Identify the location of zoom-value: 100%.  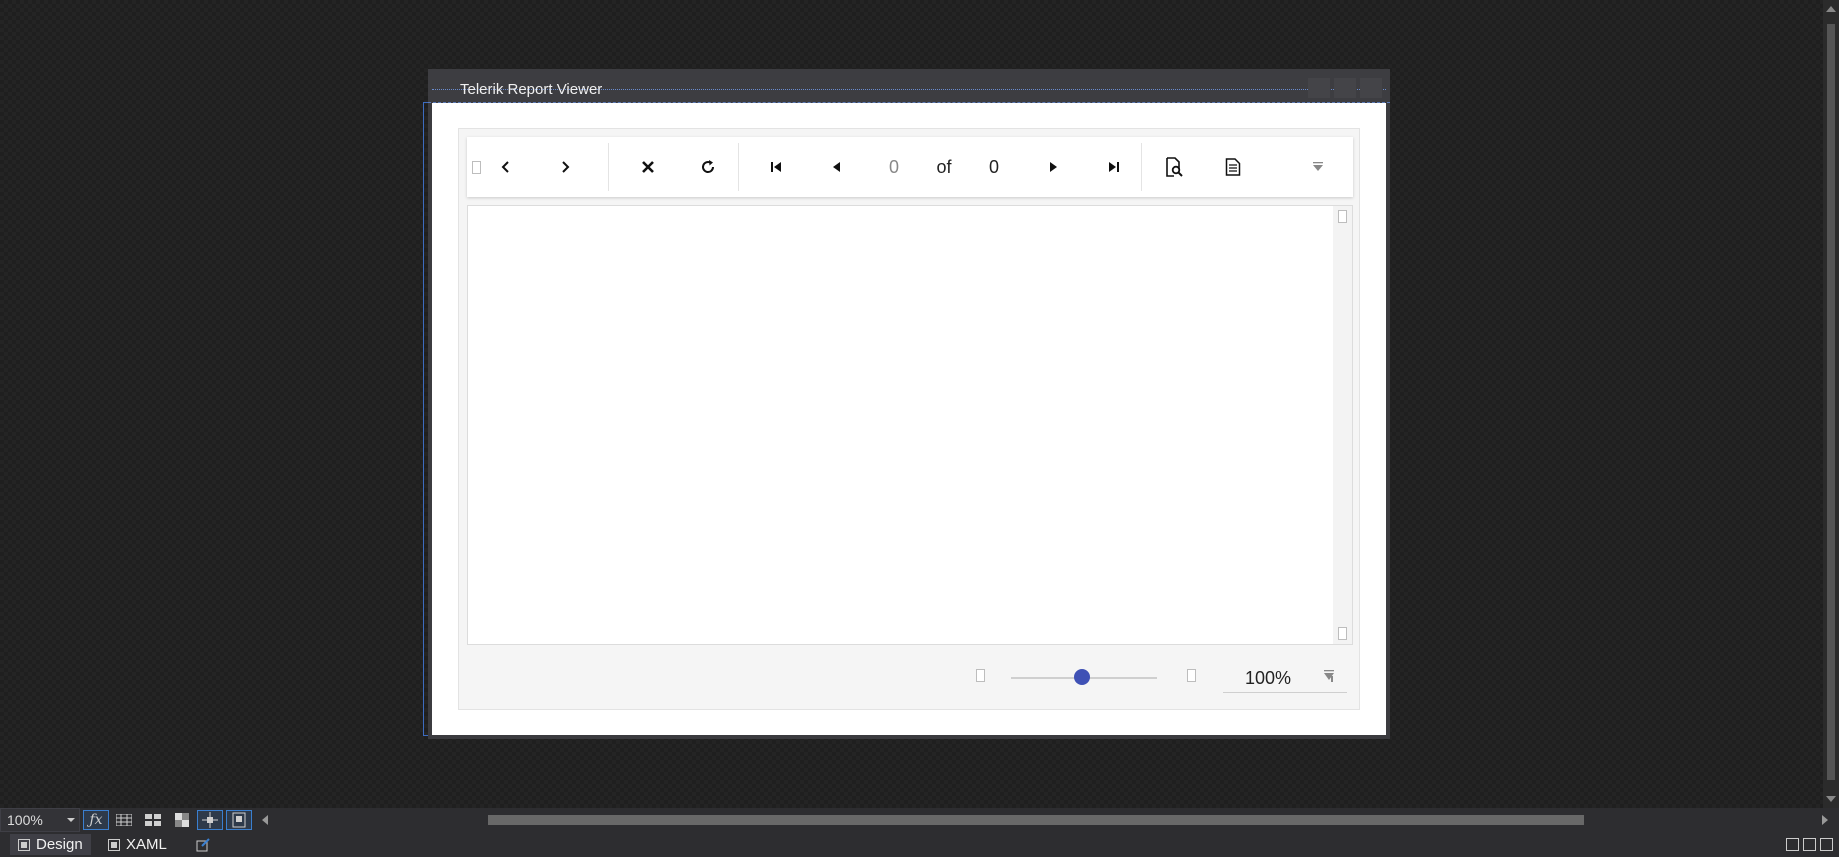
(1268, 678).